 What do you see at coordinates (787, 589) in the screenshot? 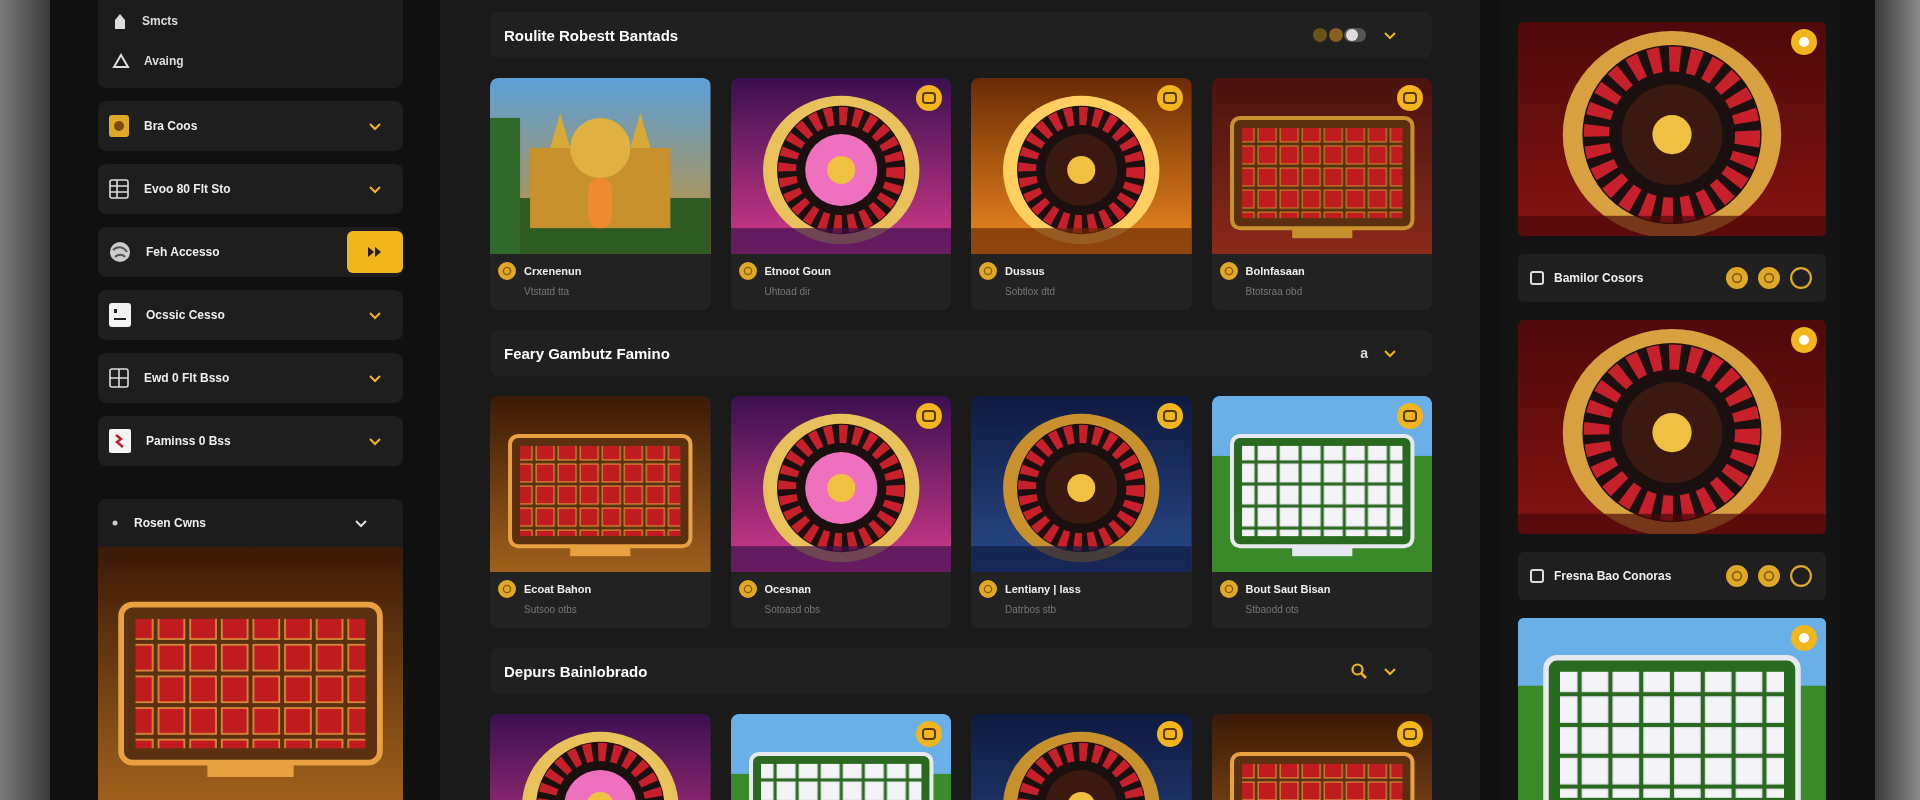
I see `game-title: Ocesnan` at bounding box center [787, 589].